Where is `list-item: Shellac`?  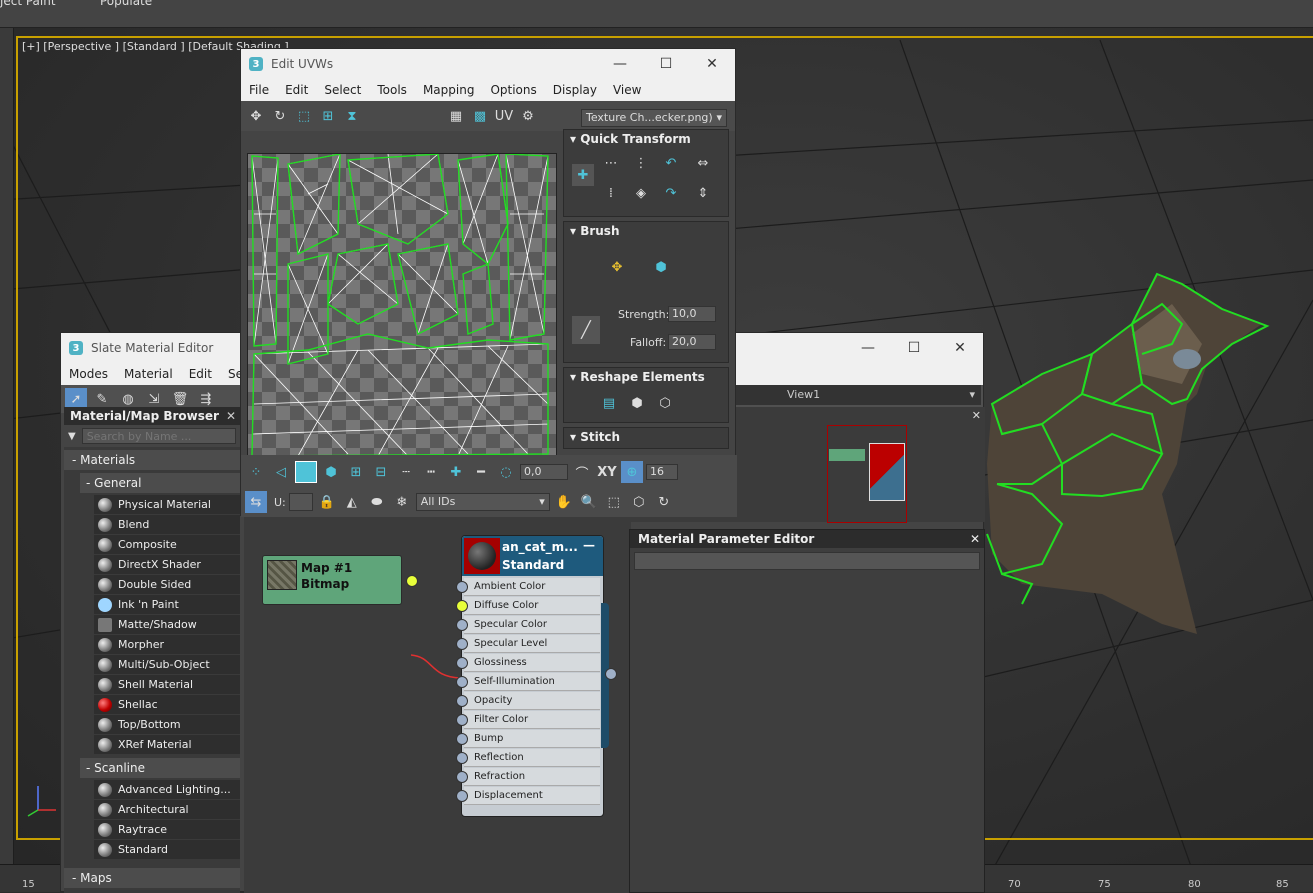
list-item: Shellac is located at coordinates (167, 705).